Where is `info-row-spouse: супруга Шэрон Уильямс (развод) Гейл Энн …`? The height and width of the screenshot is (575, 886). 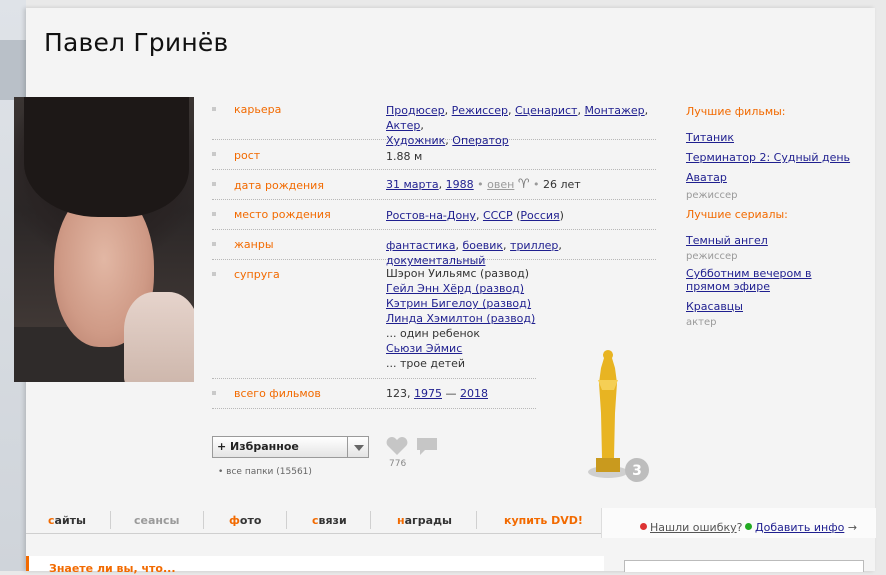 info-row-spouse: супруга Шэрон Уильямс (развод) Гейл Энн … is located at coordinates (374, 319).